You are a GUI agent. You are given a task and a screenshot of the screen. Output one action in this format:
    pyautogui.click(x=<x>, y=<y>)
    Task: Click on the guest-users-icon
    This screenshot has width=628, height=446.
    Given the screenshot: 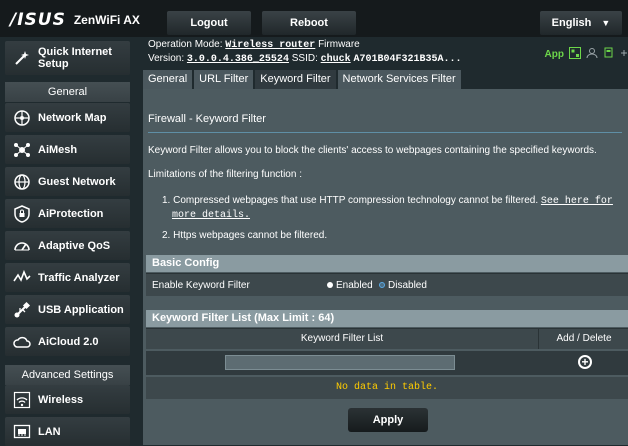 What is the action you would take?
    pyautogui.click(x=592, y=54)
    